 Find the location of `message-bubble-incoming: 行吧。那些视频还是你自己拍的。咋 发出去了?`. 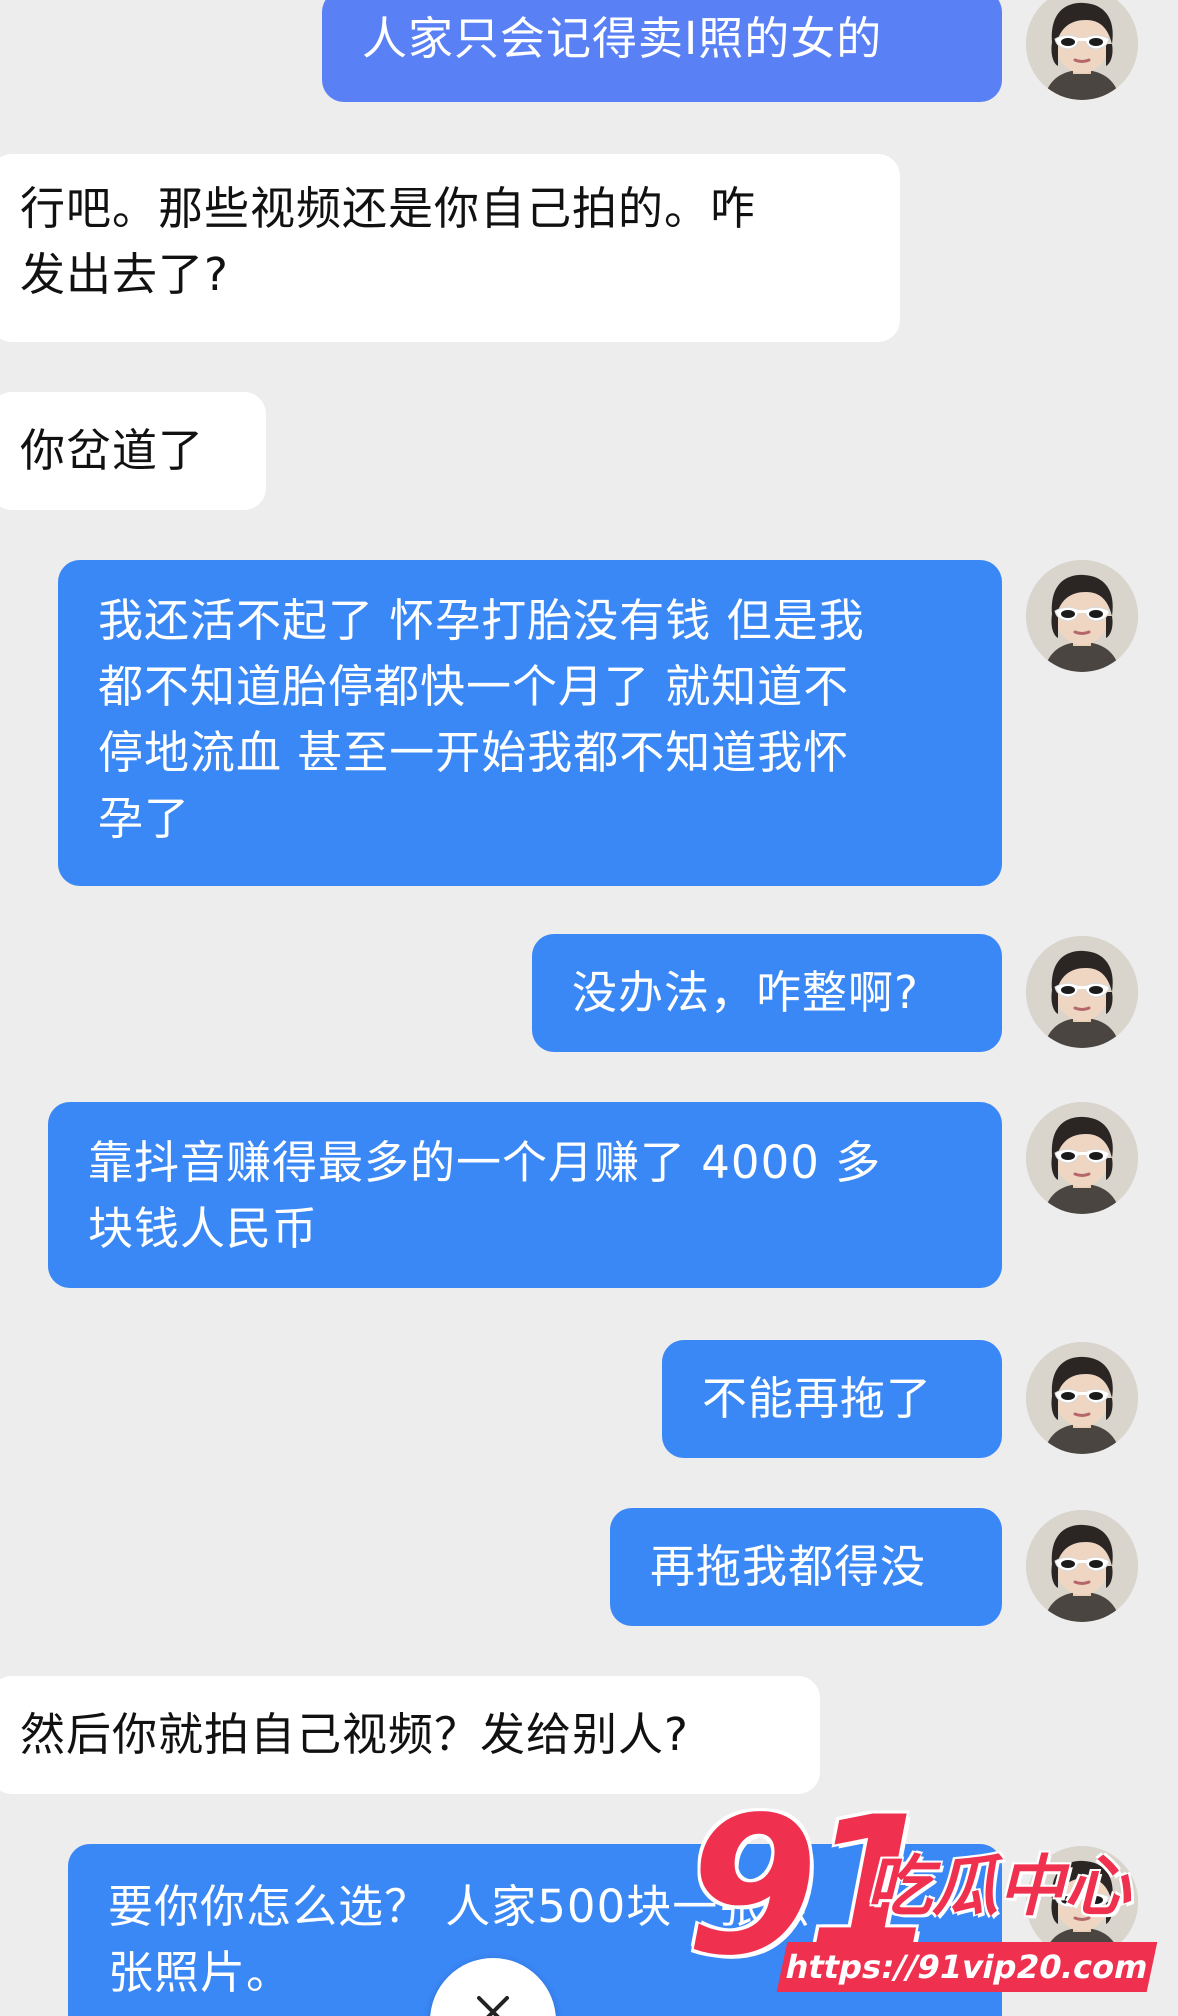

message-bubble-incoming: 行吧。那些视频还是你自己拍的。咋 发出去了? is located at coordinates (450, 248).